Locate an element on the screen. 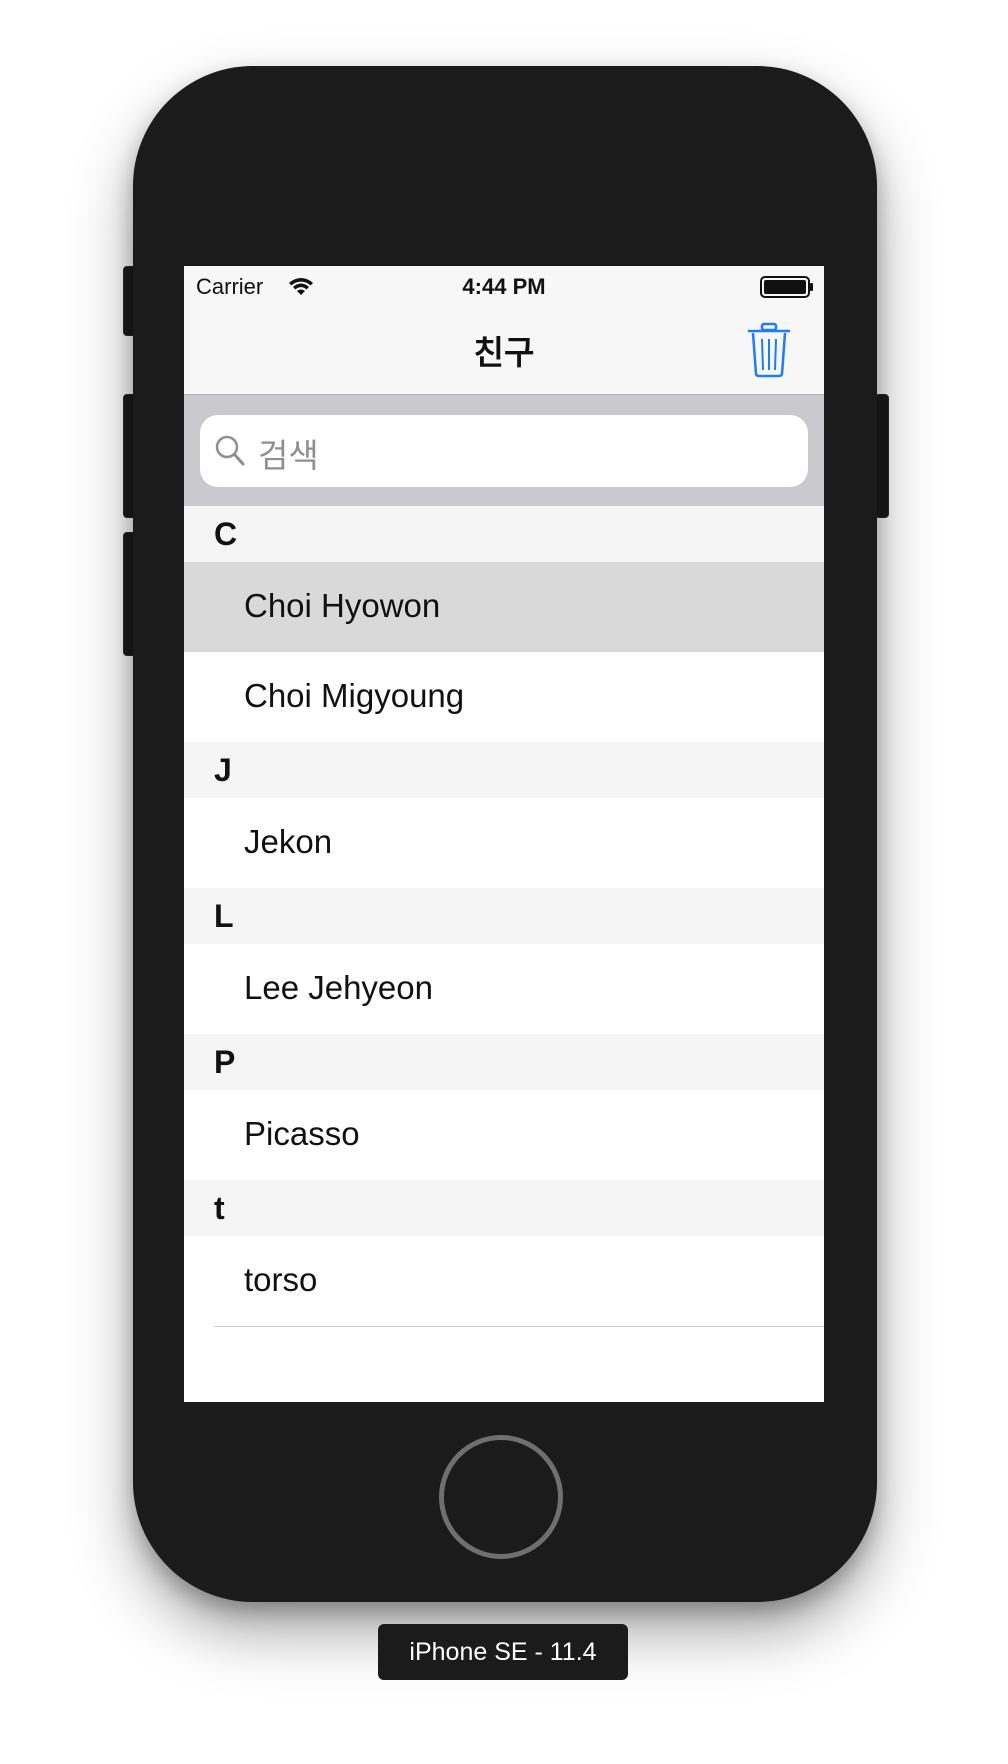  row-label: torso is located at coordinates (281, 1279).